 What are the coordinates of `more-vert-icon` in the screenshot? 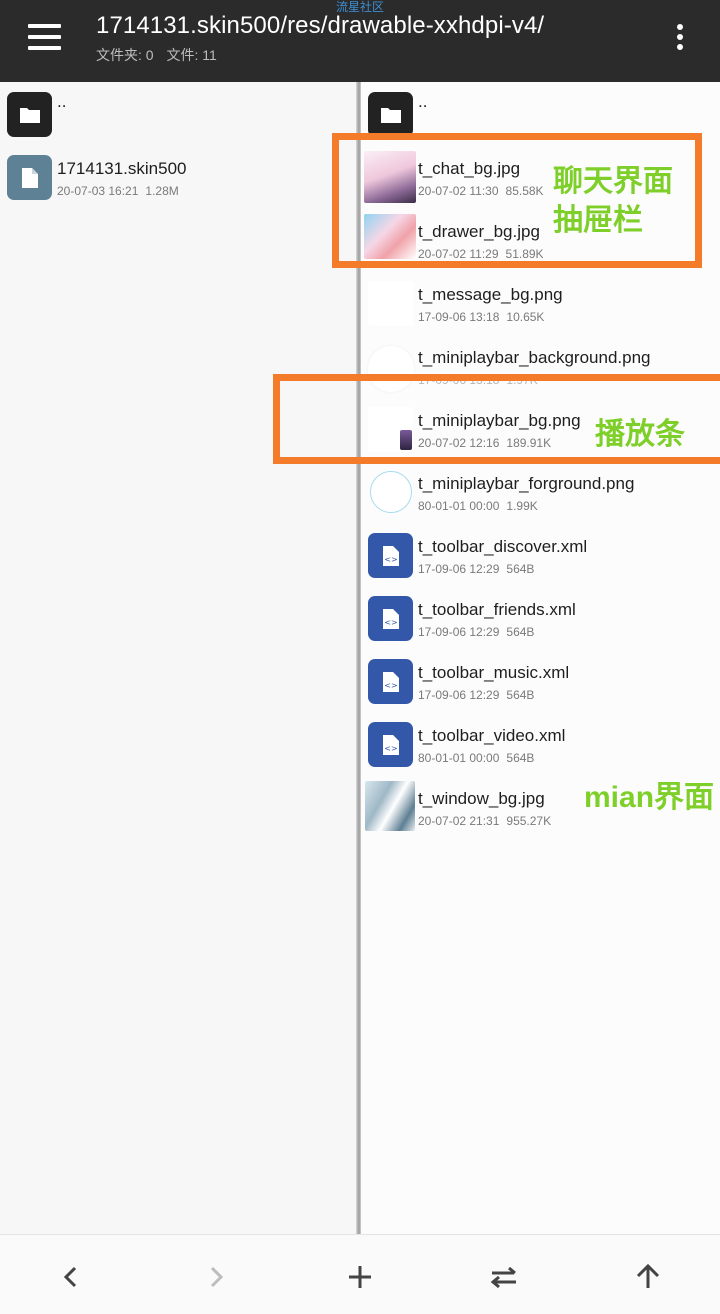 It's located at (681, 37).